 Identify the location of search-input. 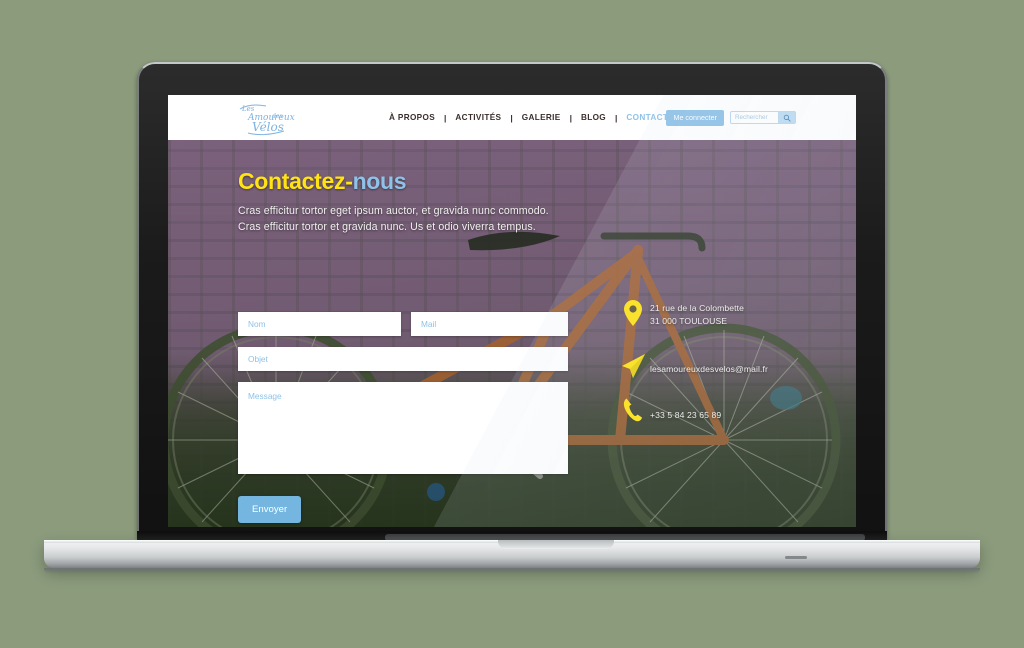
(754, 117).